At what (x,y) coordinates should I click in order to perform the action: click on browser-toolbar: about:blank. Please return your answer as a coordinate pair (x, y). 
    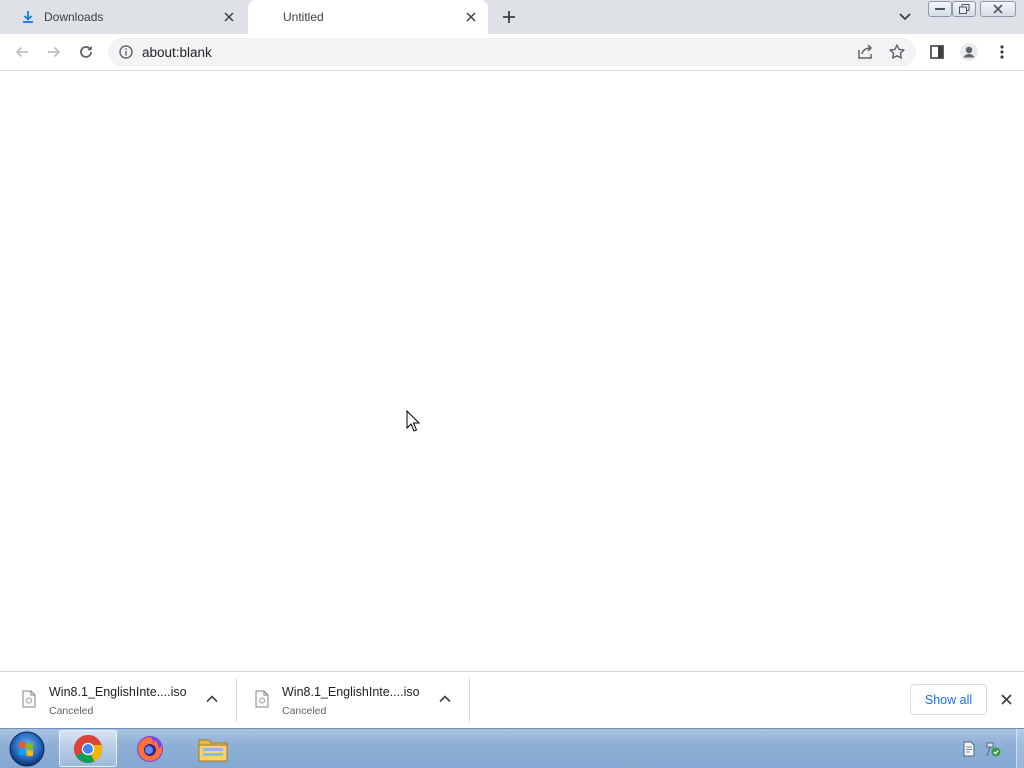
    Looking at the image, I should click on (512, 52).